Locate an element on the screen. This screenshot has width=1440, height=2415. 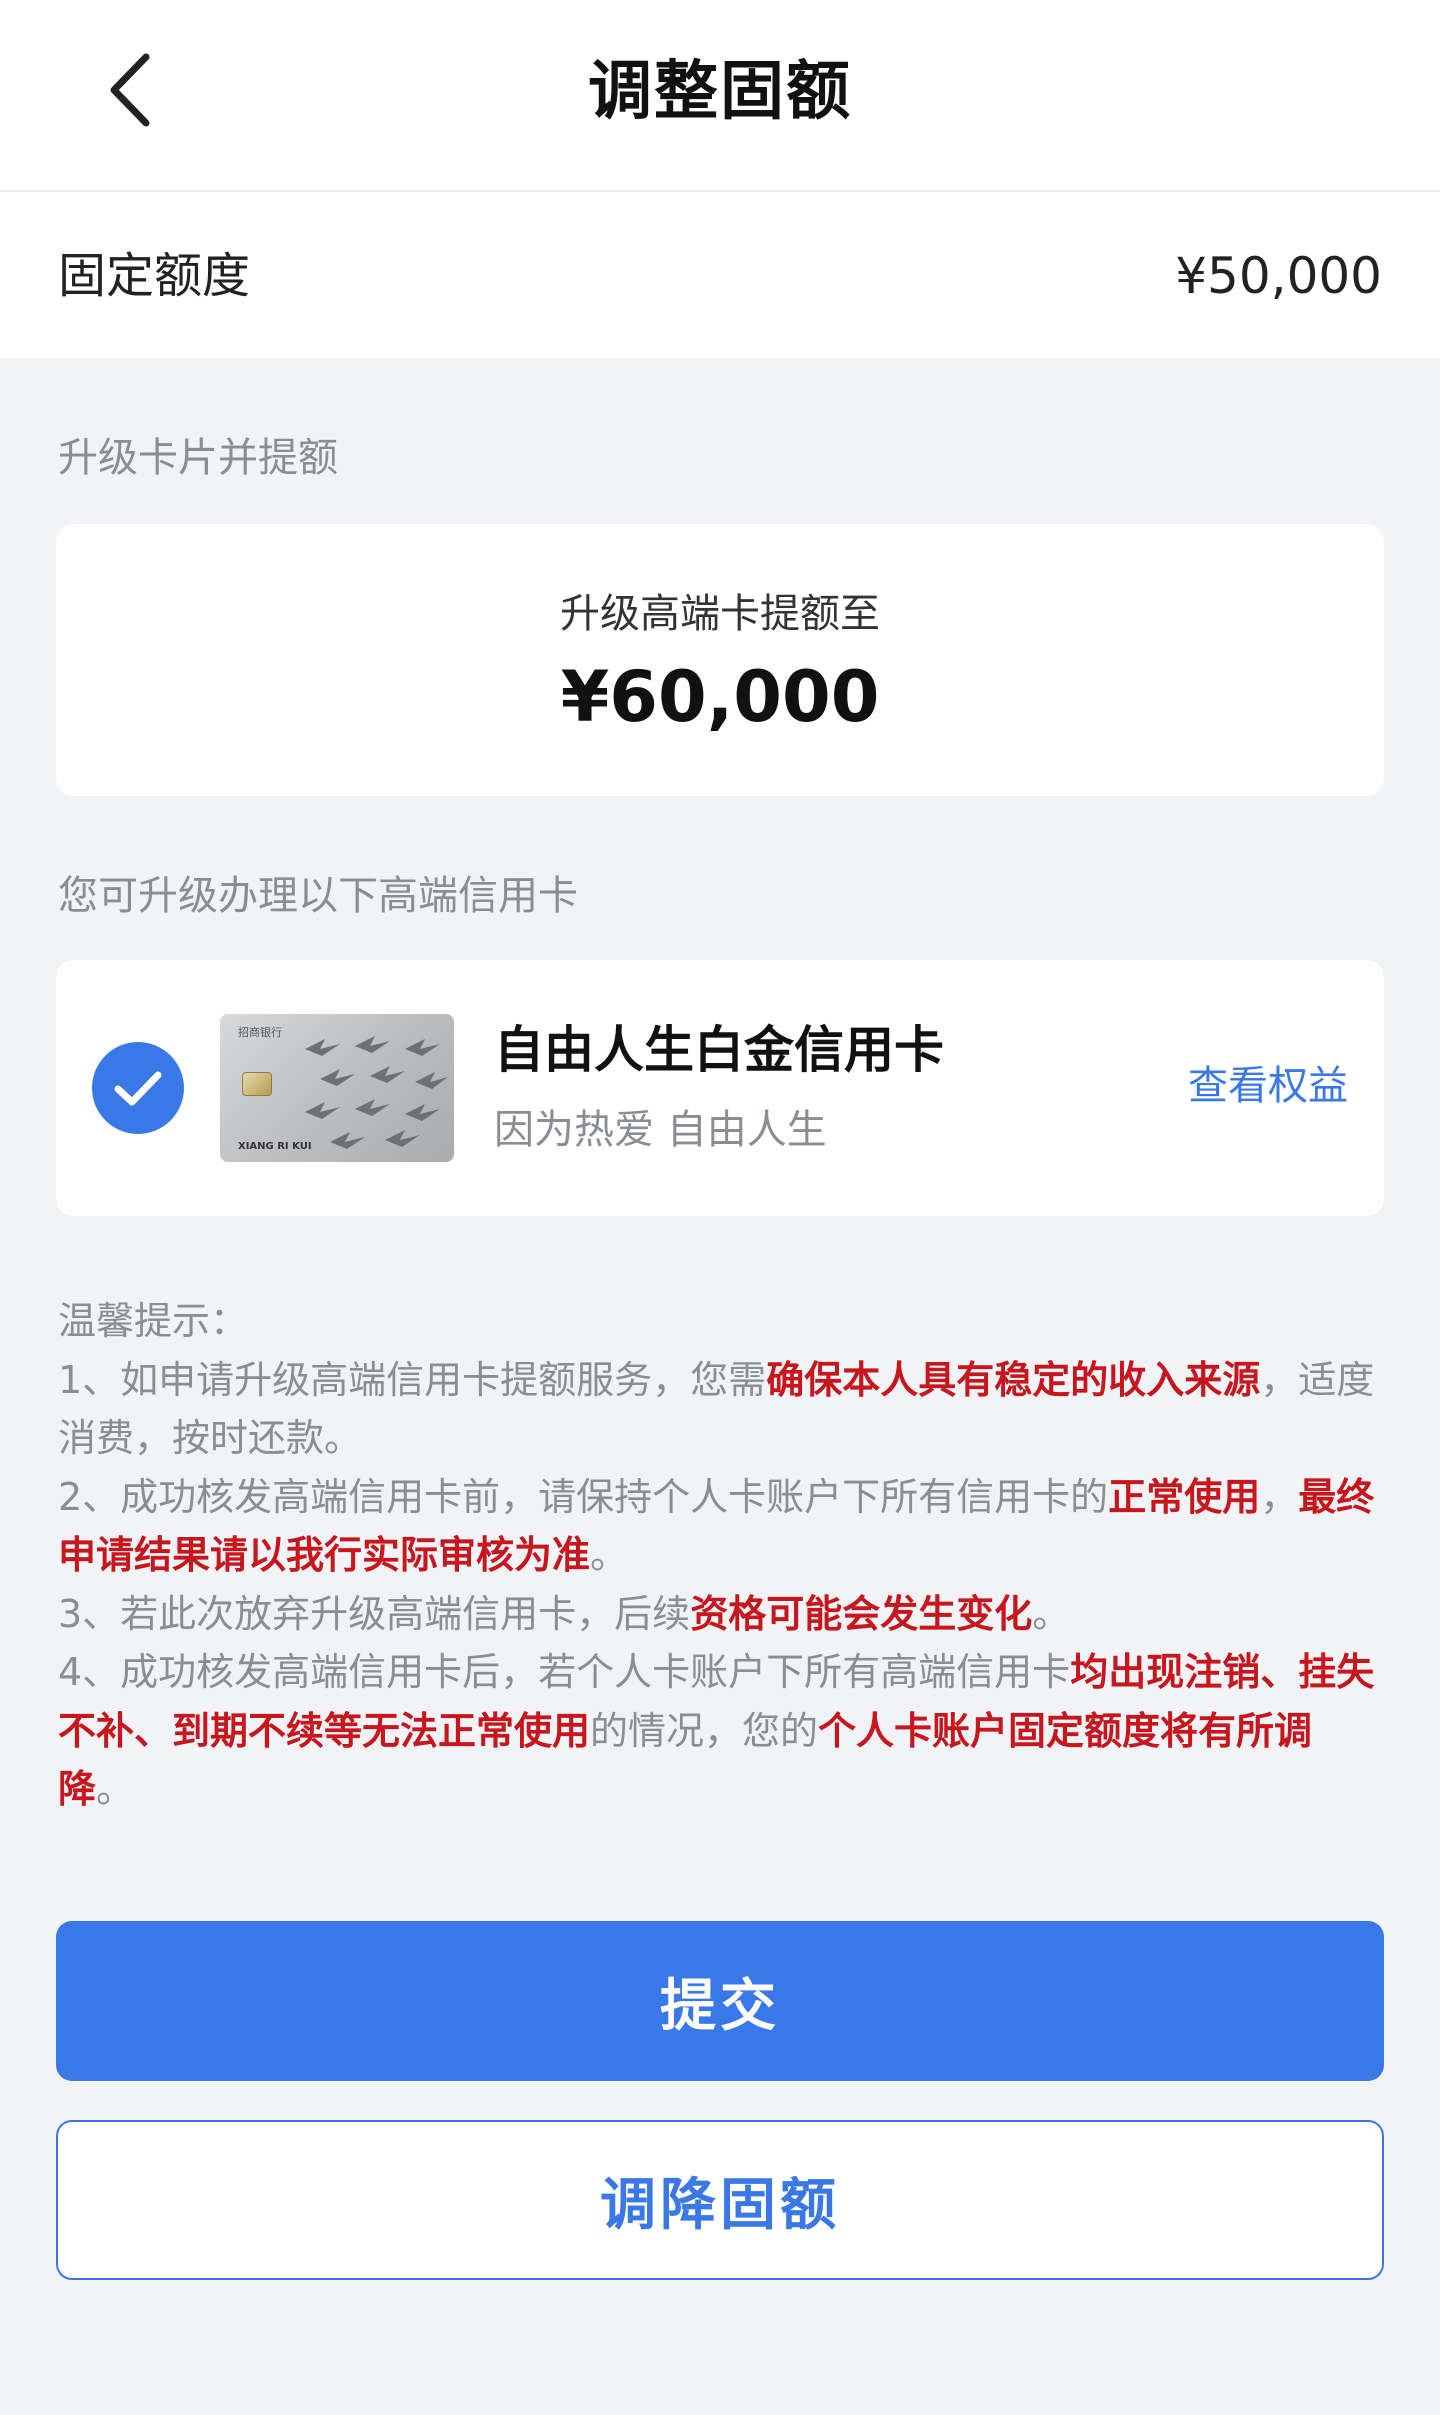
upgrade-limit-amount: ¥60,000 is located at coordinates (720, 697).